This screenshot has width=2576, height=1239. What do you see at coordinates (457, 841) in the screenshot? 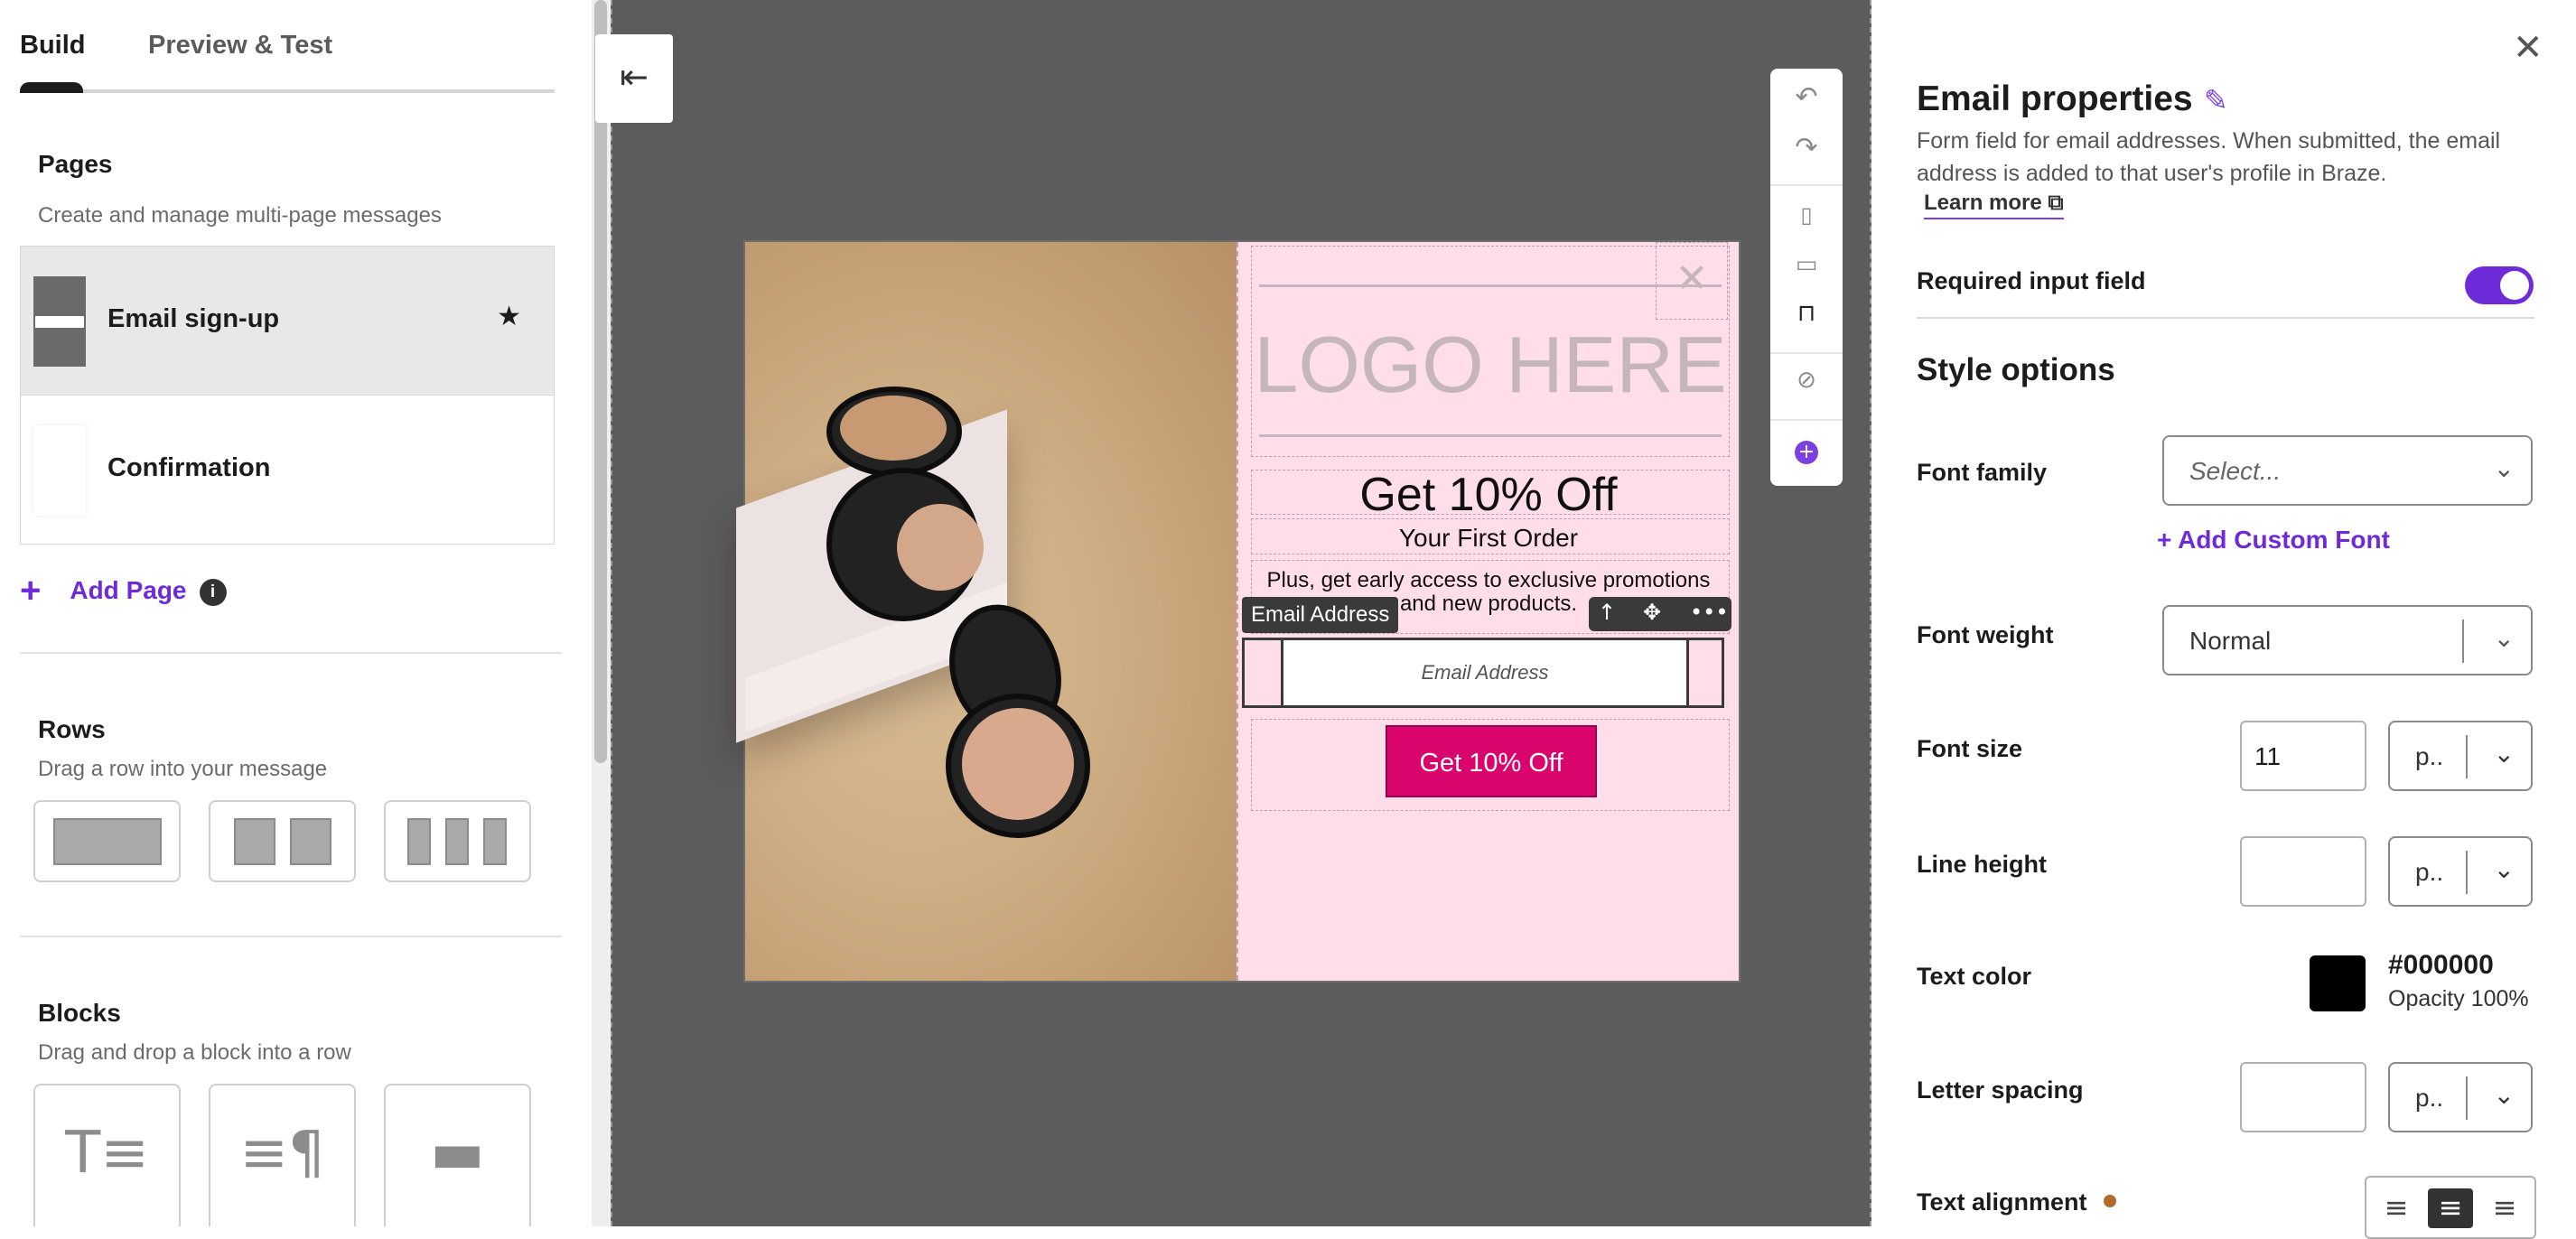
I see `row-three-columns` at bounding box center [457, 841].